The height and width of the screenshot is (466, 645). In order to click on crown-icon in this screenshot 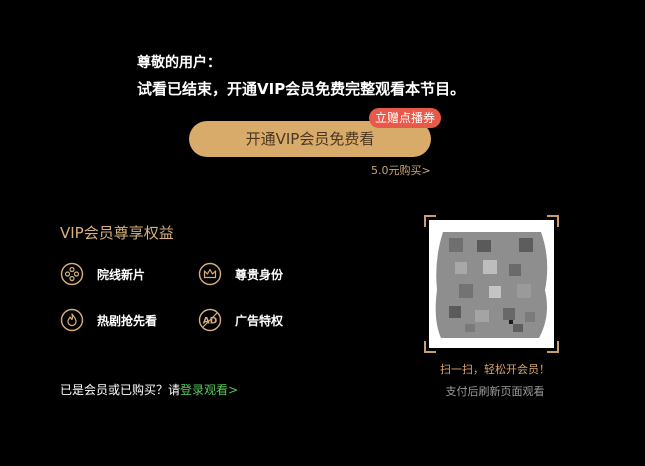, I will do `click(210, 274)`.